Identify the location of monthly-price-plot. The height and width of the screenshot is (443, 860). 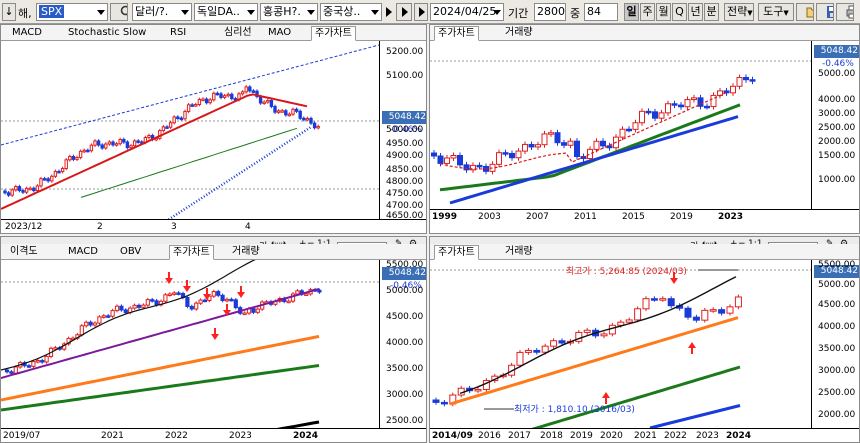
(620, 132).